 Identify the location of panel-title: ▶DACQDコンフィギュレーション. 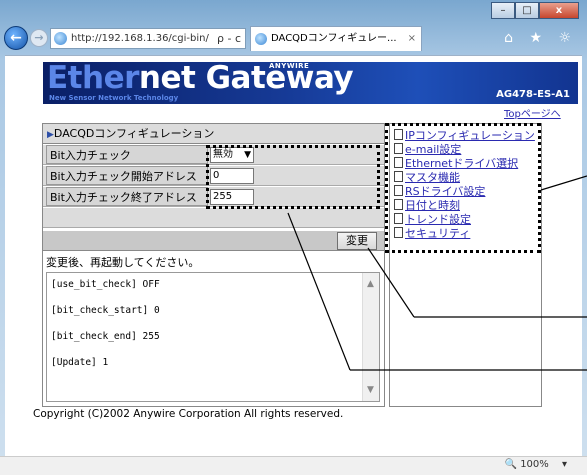
(213, 134).